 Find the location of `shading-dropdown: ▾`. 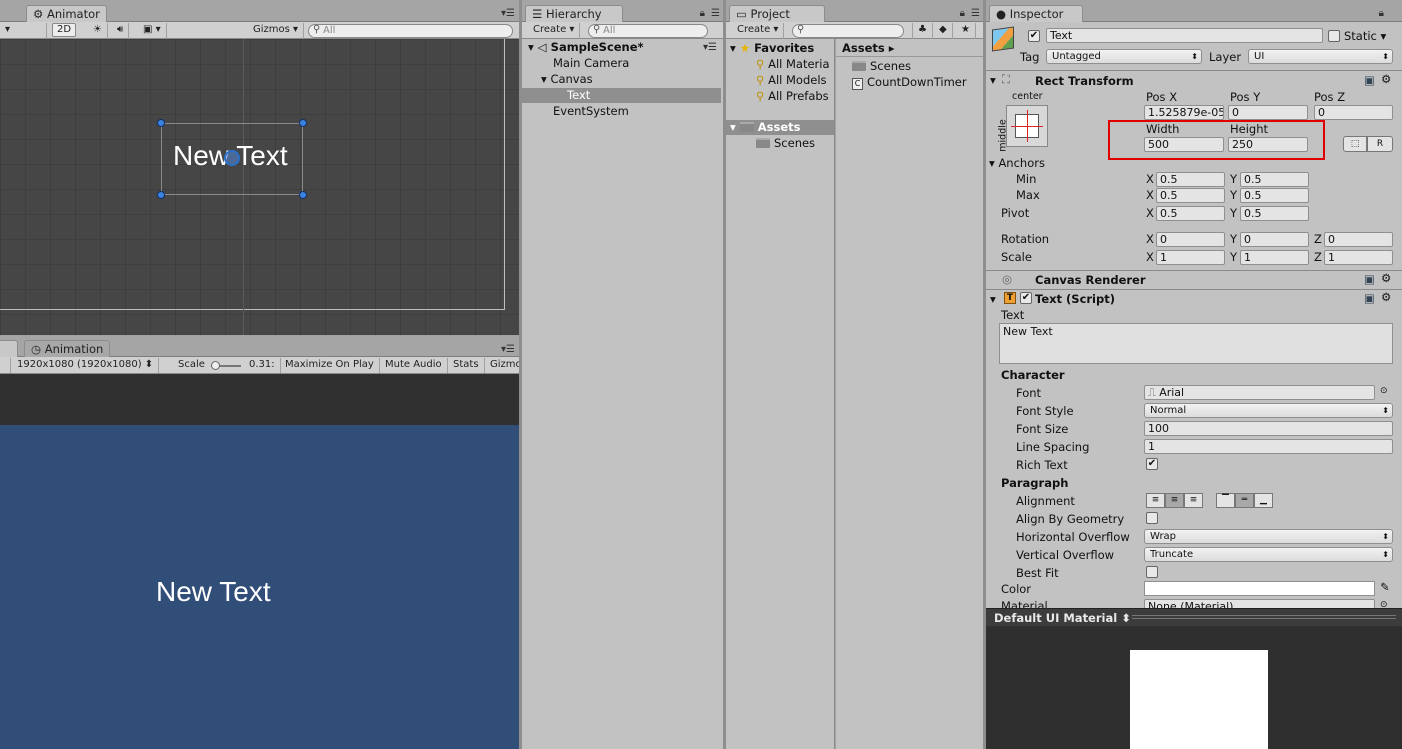

shading-dropdown: ▾ is located at coordinates (23, 31).